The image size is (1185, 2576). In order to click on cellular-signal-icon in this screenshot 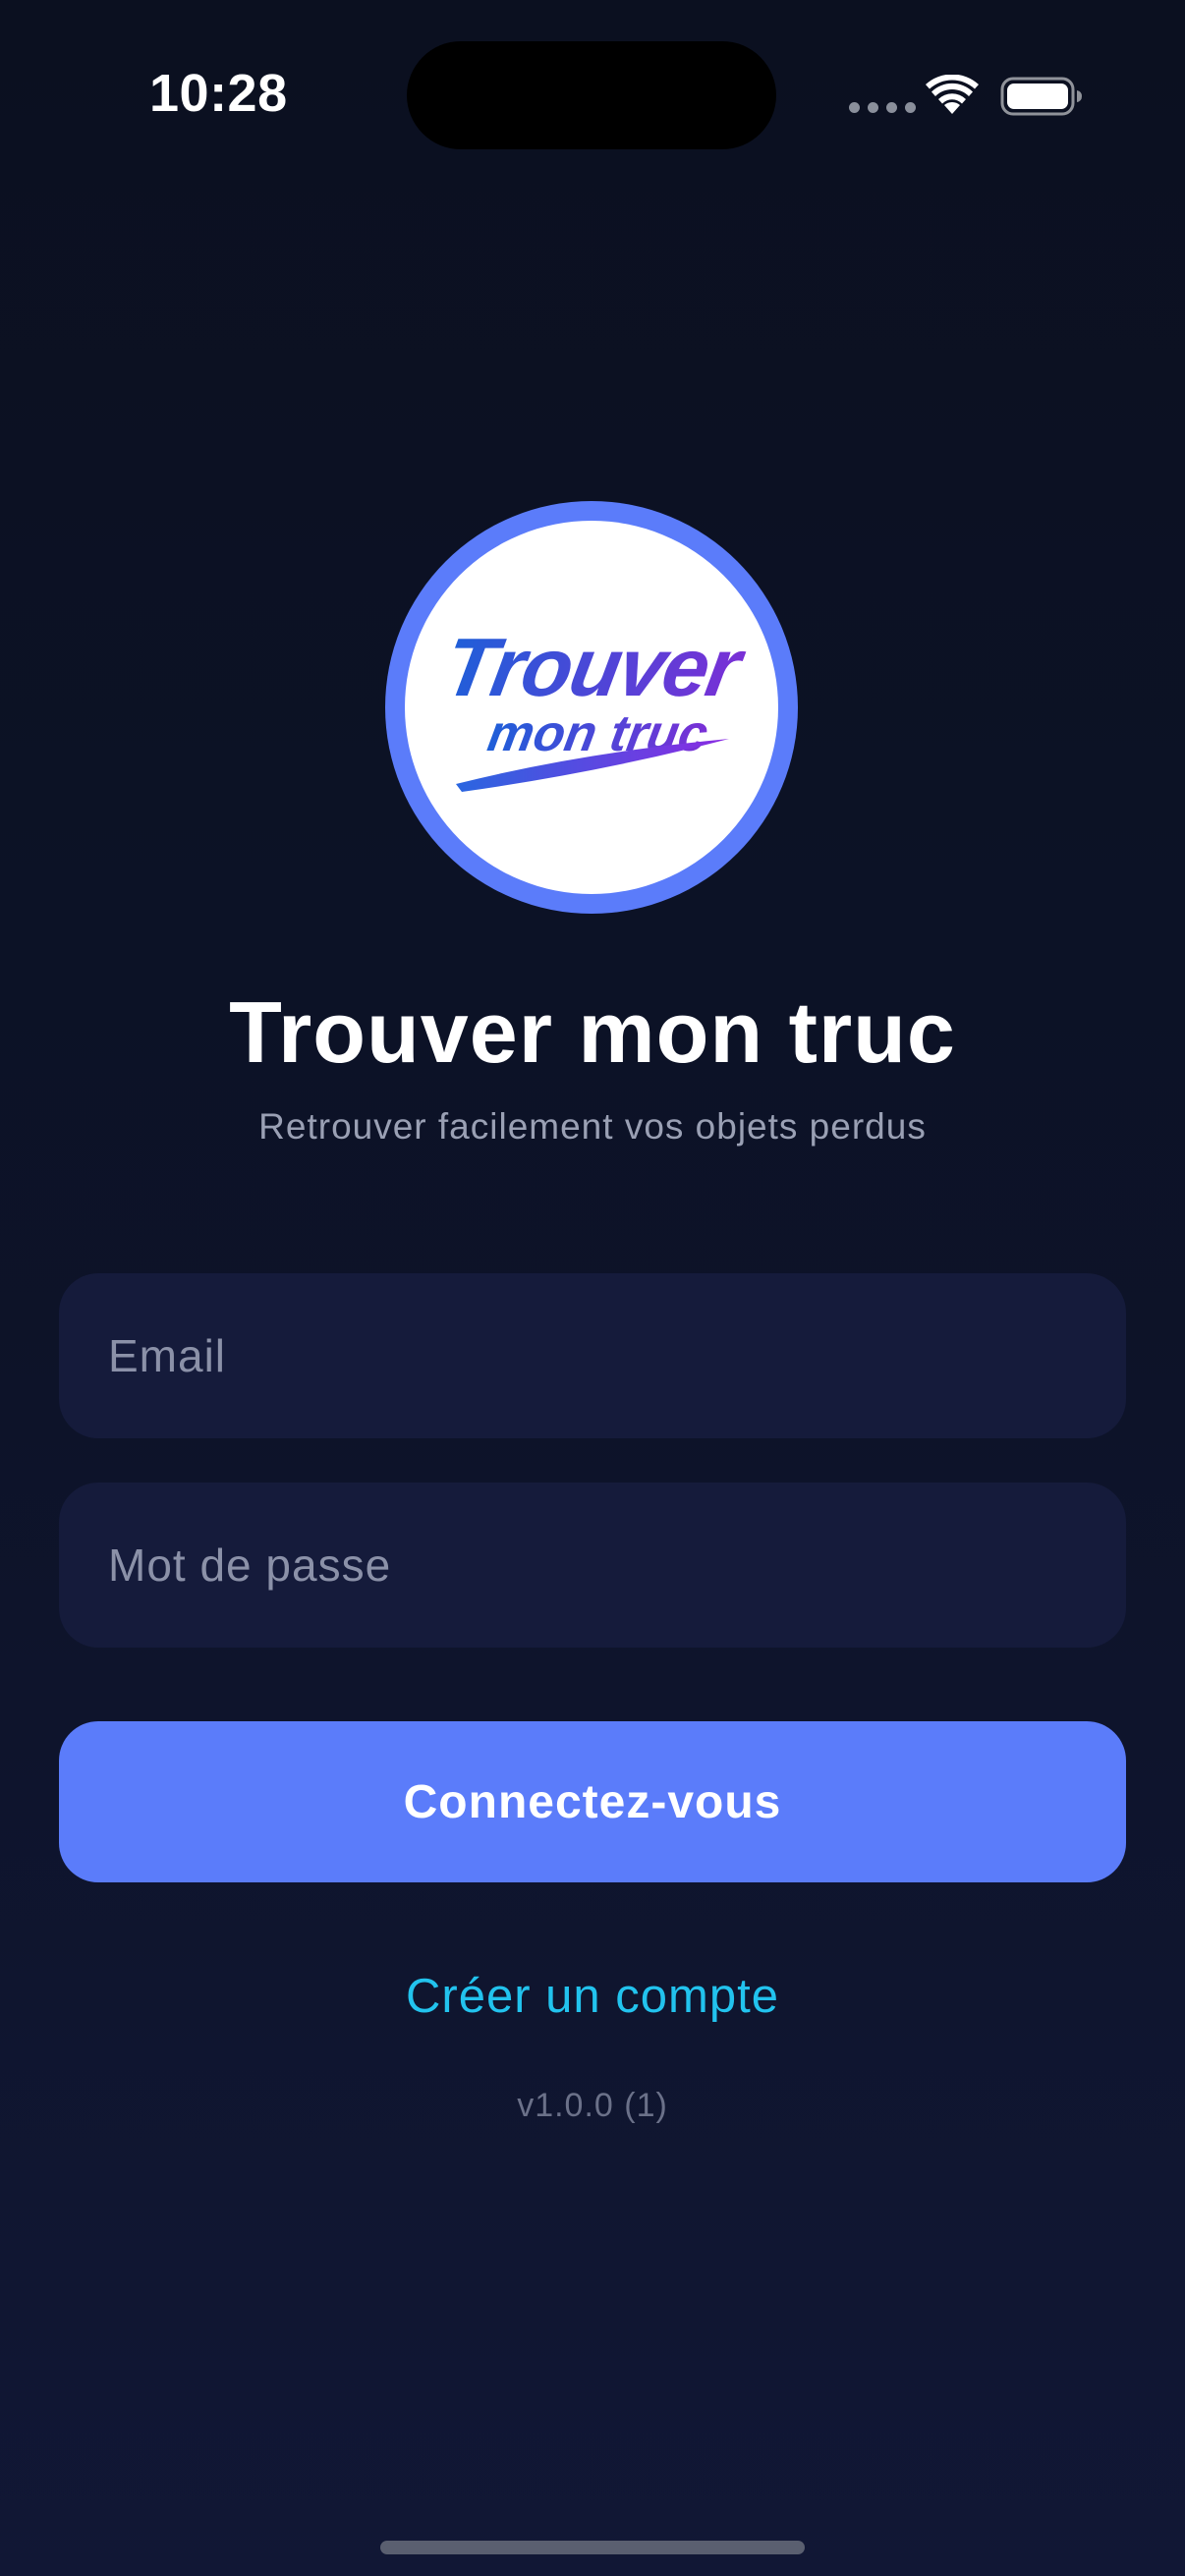, I will do `click(883, 107)`.